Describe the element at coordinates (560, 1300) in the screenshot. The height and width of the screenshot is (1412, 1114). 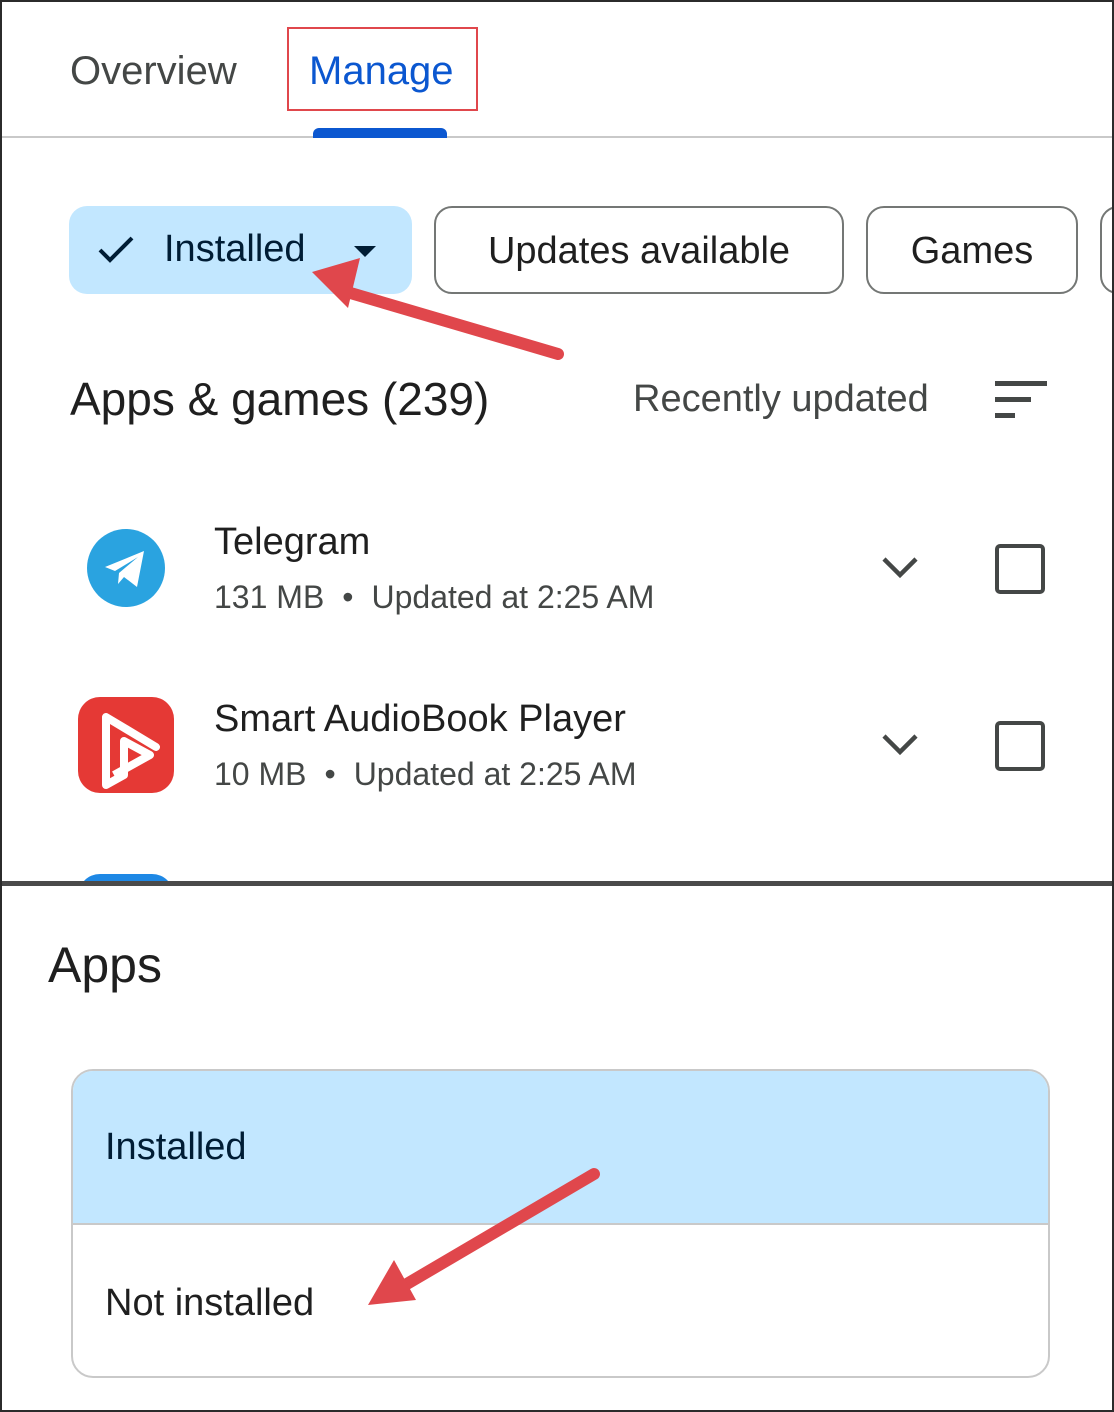
I see `option-not-installed: Not installed` at that location.